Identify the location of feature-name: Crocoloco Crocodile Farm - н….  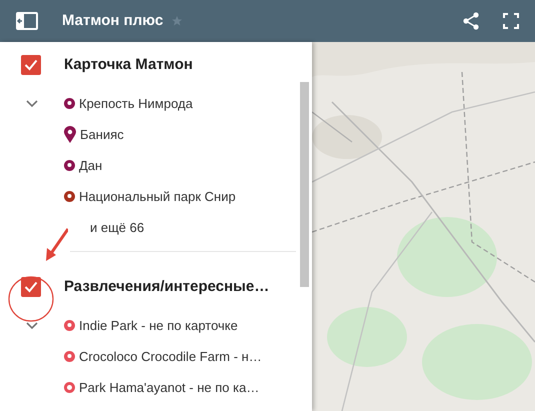
(170, 356).